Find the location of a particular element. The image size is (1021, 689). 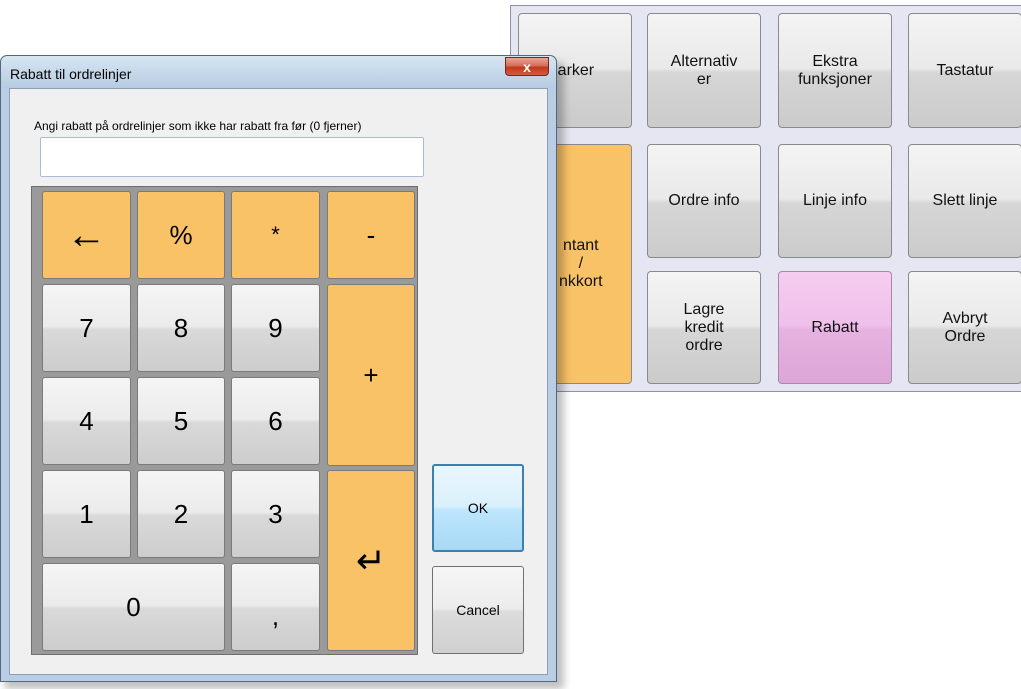

enter-key: ↵ is located at coordinates (371, 560).